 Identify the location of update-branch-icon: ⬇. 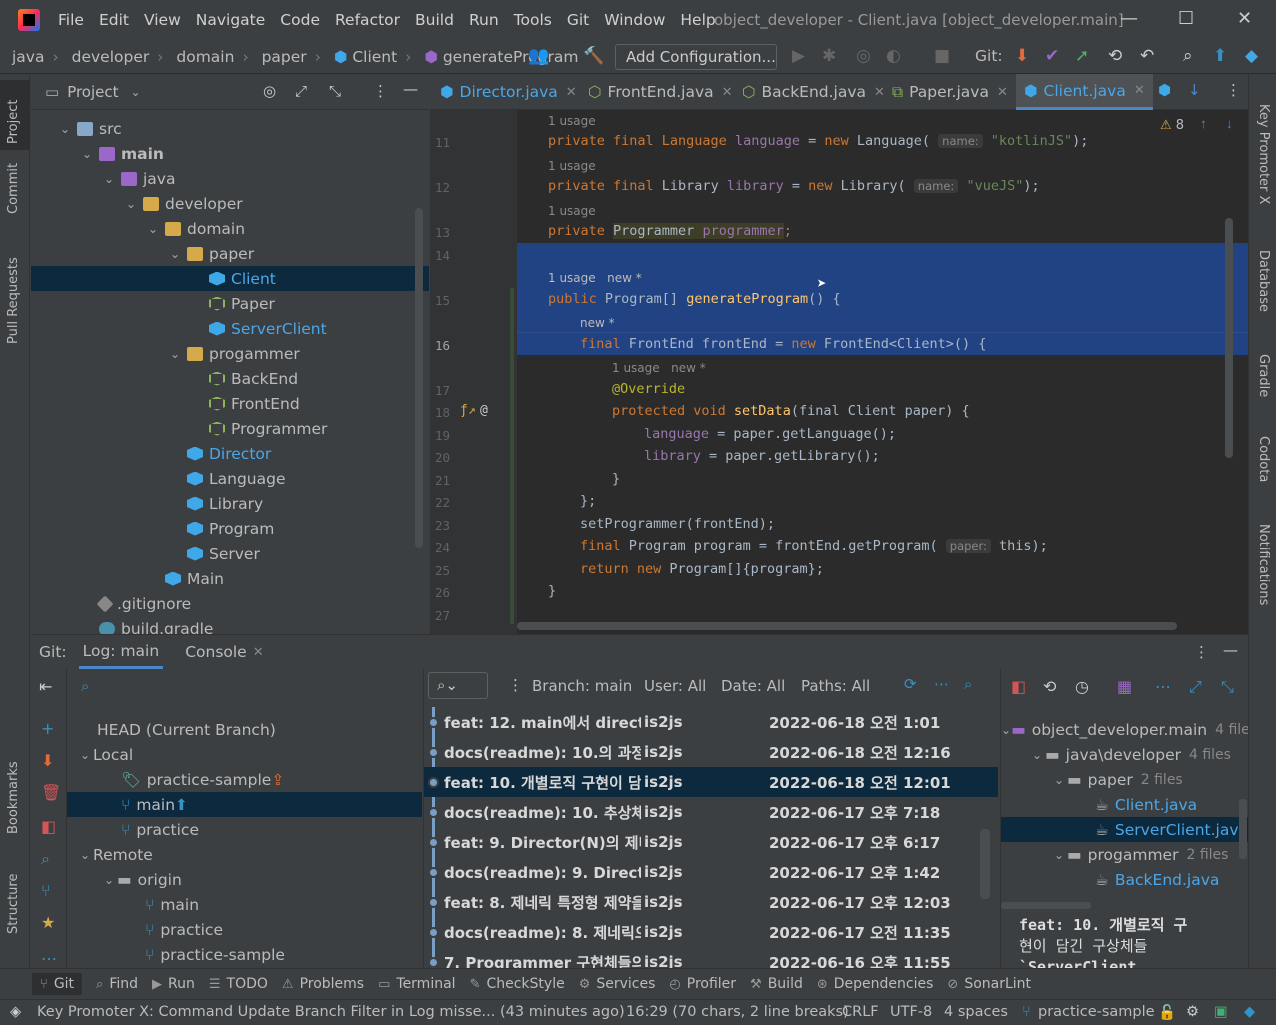
(47, 760).